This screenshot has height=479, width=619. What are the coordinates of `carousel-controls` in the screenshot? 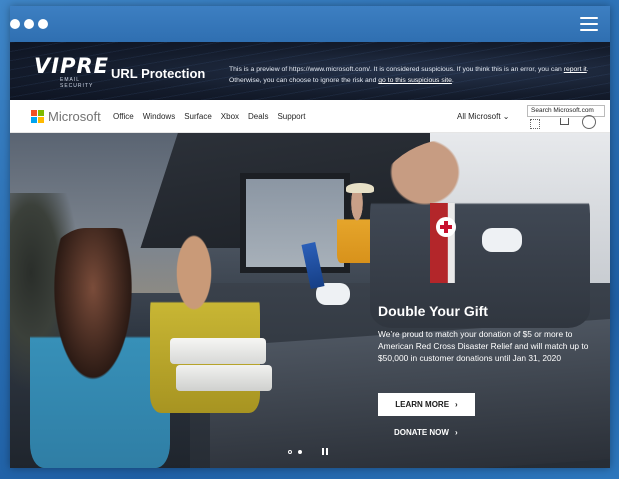 It's located at (308, 451).